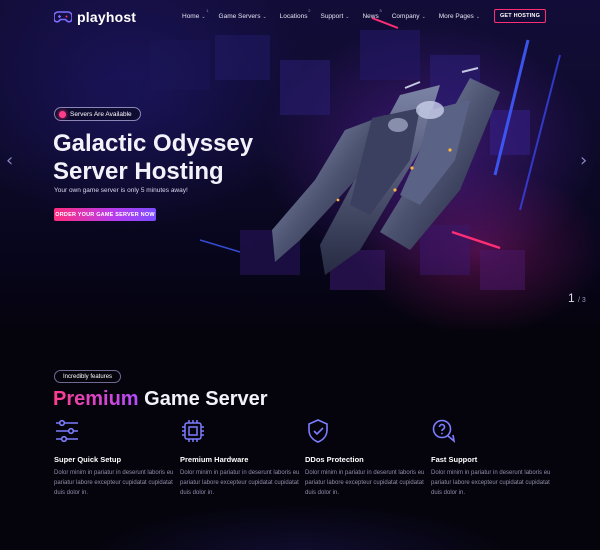  Describe the element at coordinates (107, 17) in the screenshot. I see `brand-name: playhost` at that location.